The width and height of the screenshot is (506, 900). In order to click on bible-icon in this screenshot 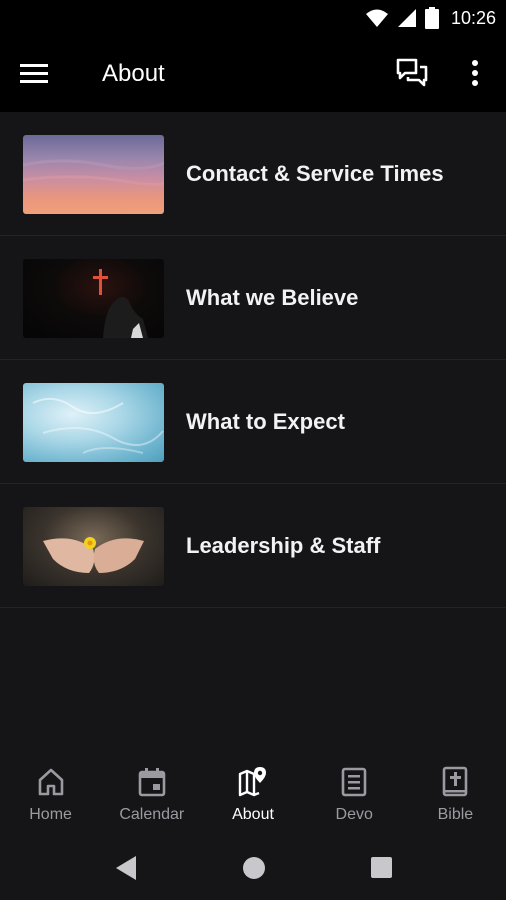, I will do `click(455, 781)`.